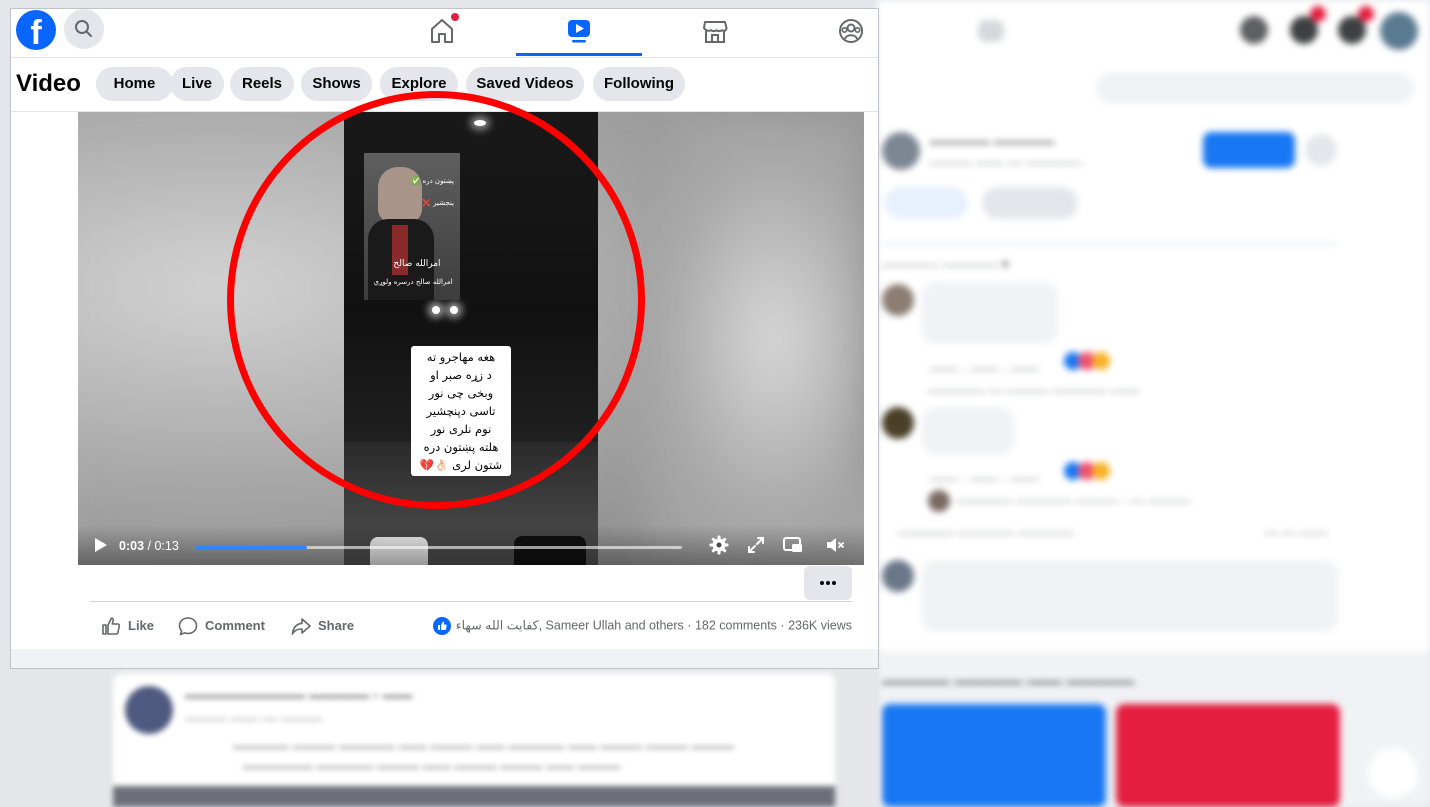 The height and width of the screenshot is (807, 1430). I want to click on groups-icon, so click(851, 31).